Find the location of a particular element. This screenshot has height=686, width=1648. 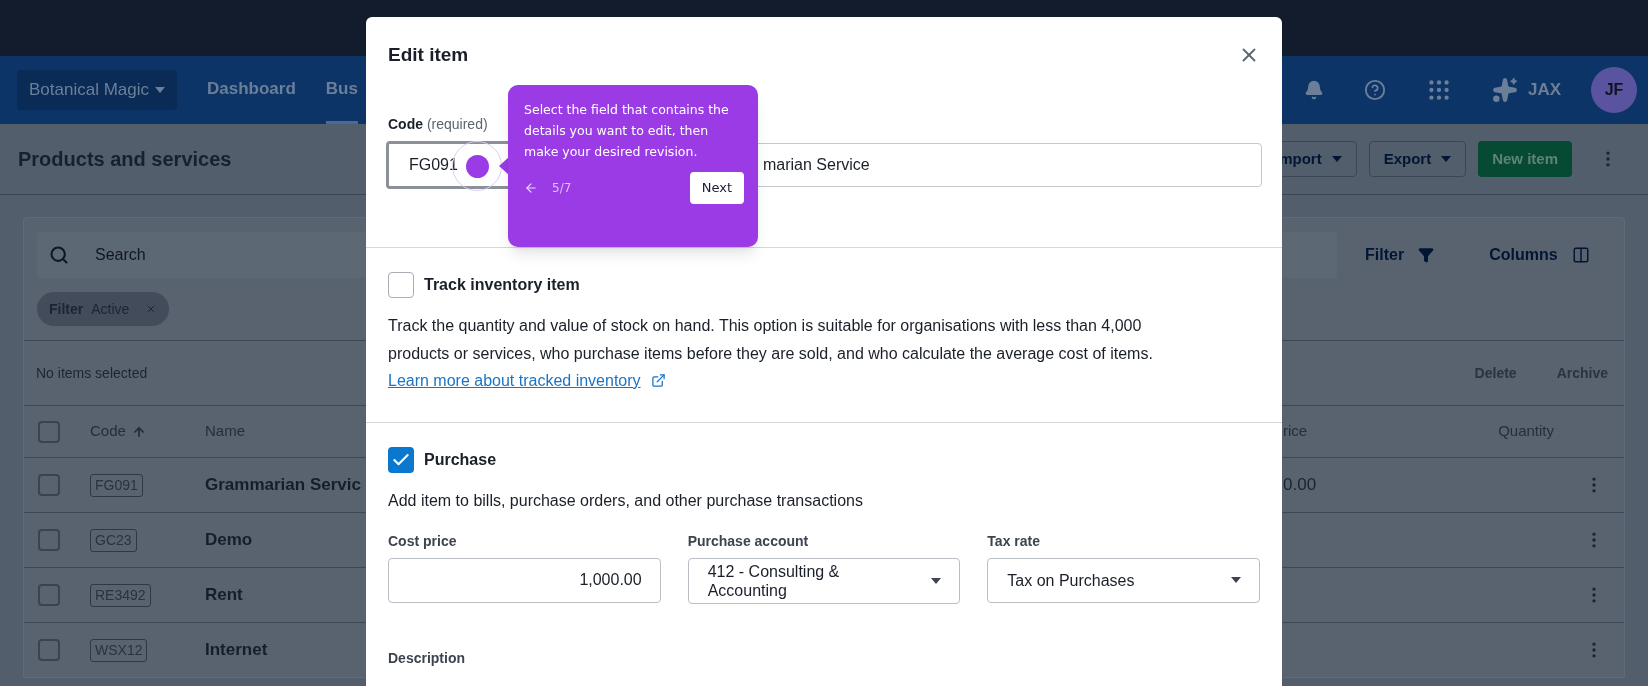

learn-more-link: Learn more about tracked inventory is located at coordinates (527, 380).